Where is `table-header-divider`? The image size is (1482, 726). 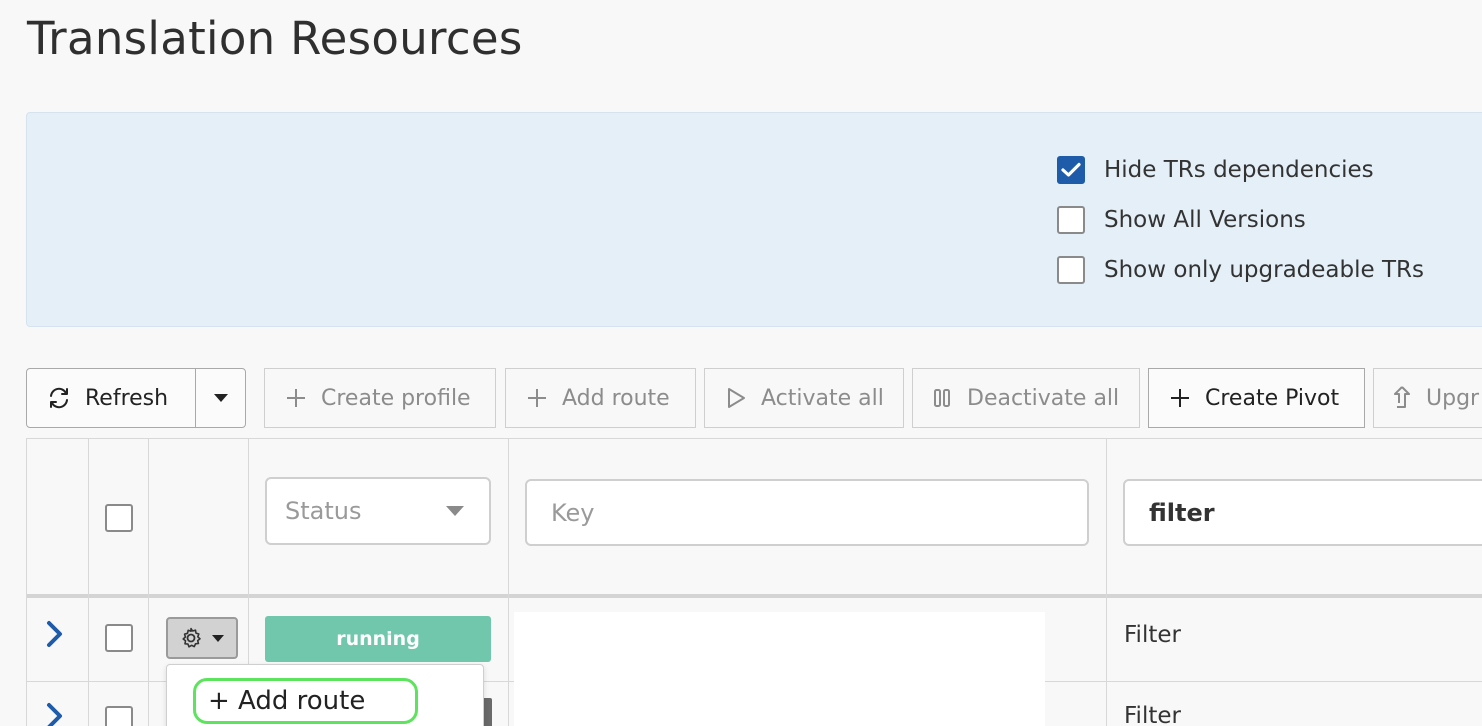
table-header-divider is located at coordinates (754, 596).